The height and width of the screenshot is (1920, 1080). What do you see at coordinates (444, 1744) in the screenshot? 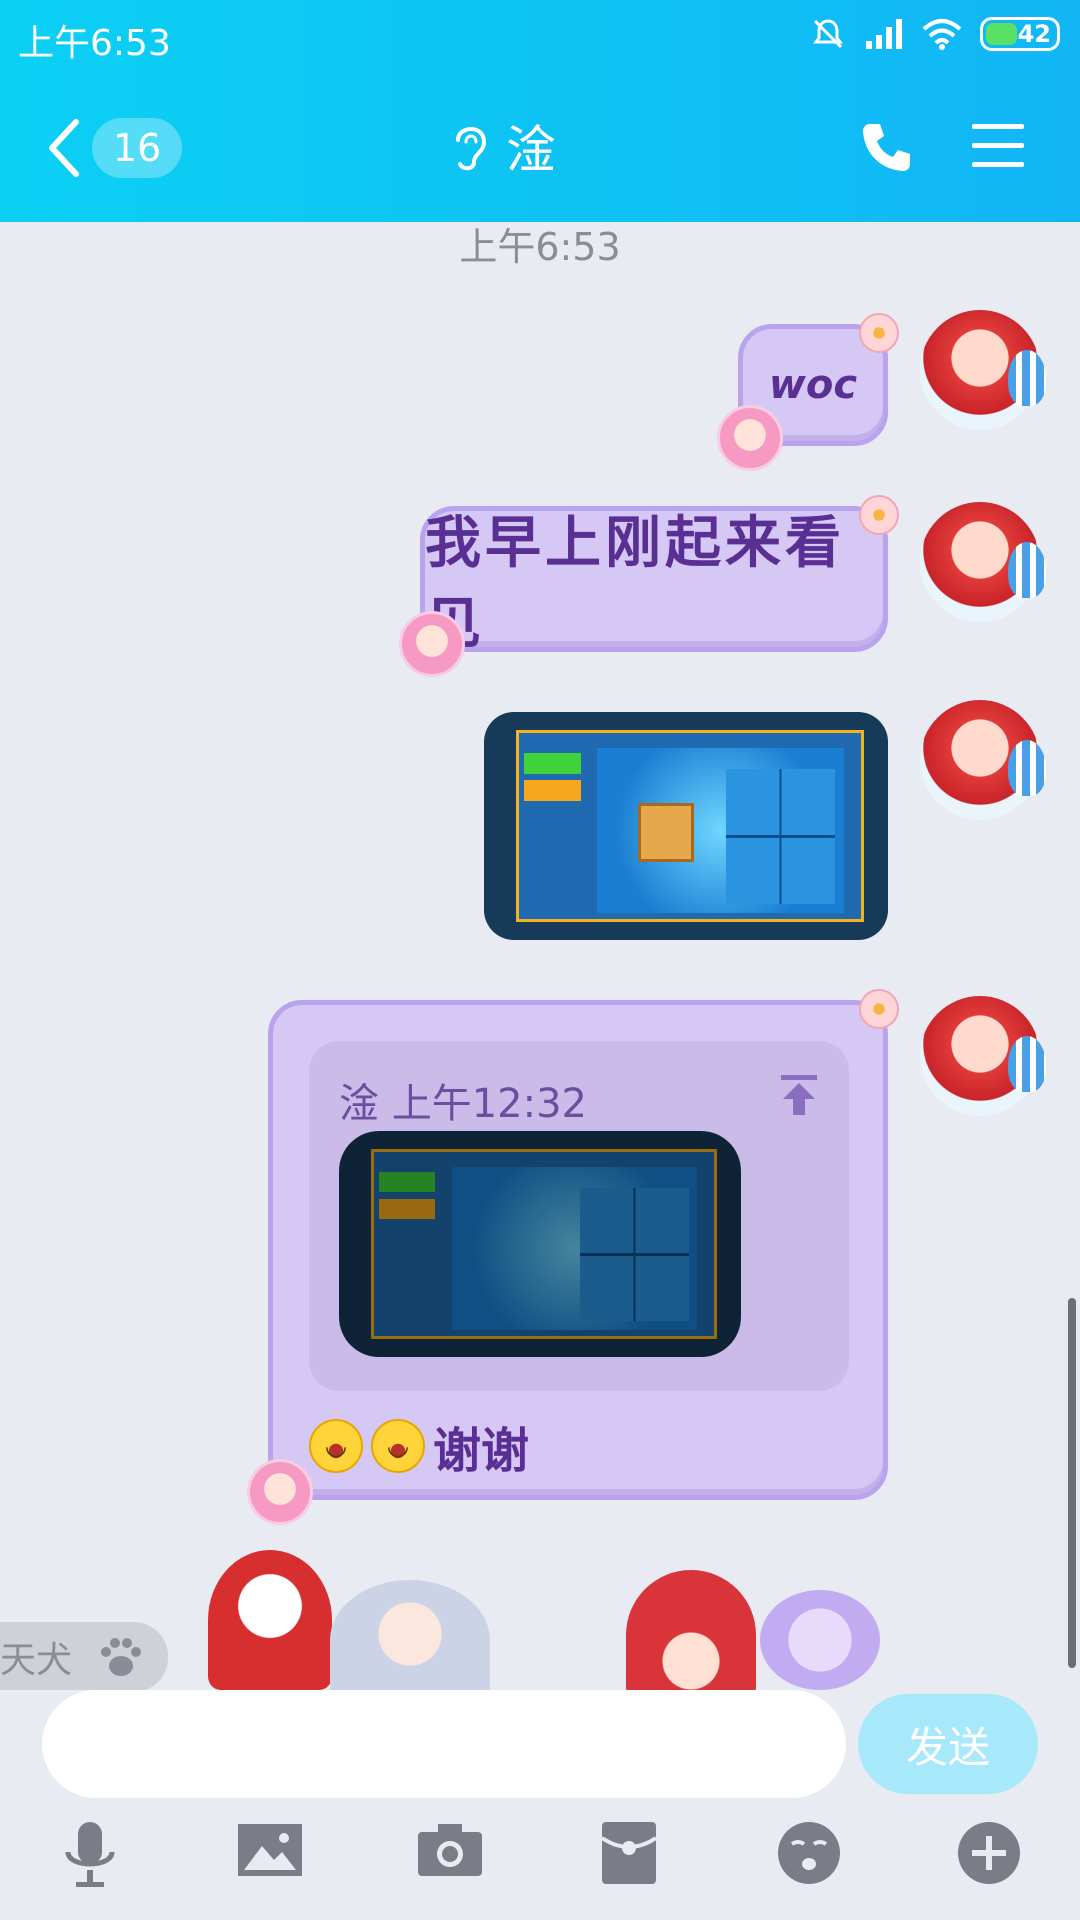
I see `message-input` at bounding box center [444, 1744].